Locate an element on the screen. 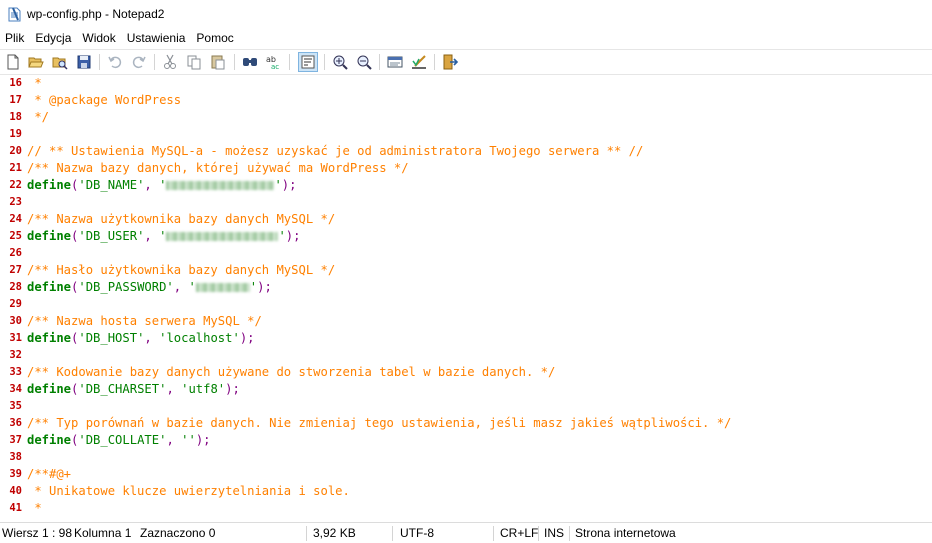 This screenshot has height=543, width=932. line-number: 35 is located at coordinates (15, 406).